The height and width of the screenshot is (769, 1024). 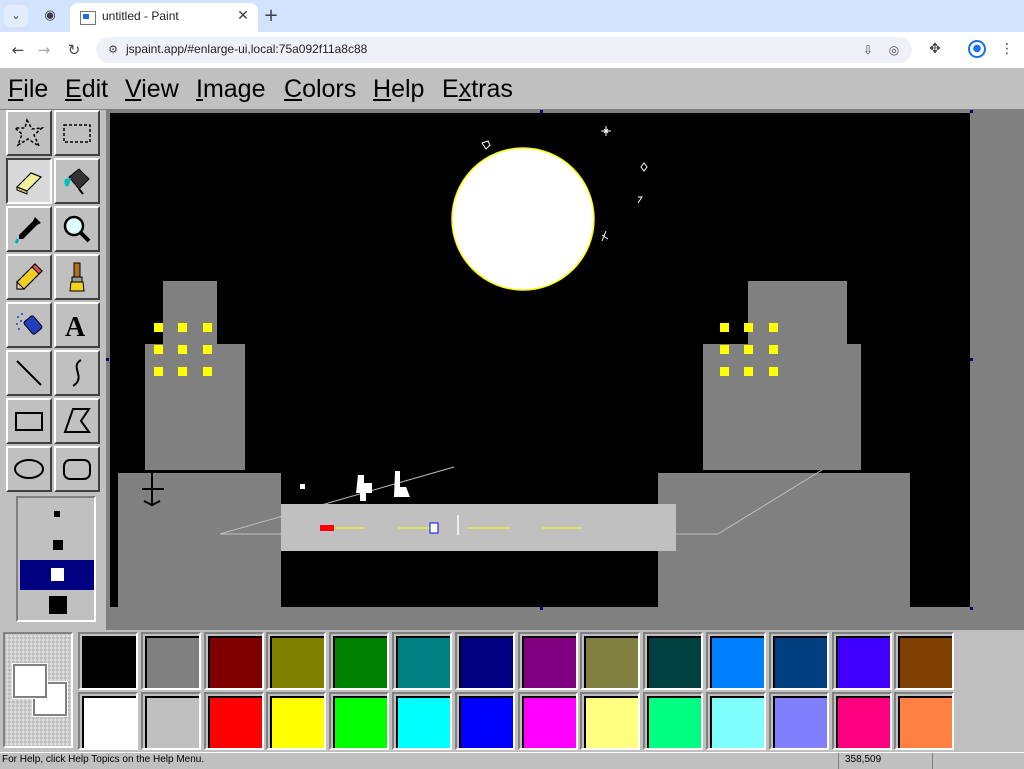 What do you see at coordinates (863, 759) in the screenshot?
I see `status-coordinates: 358,509` at bounding box center [863, 759].